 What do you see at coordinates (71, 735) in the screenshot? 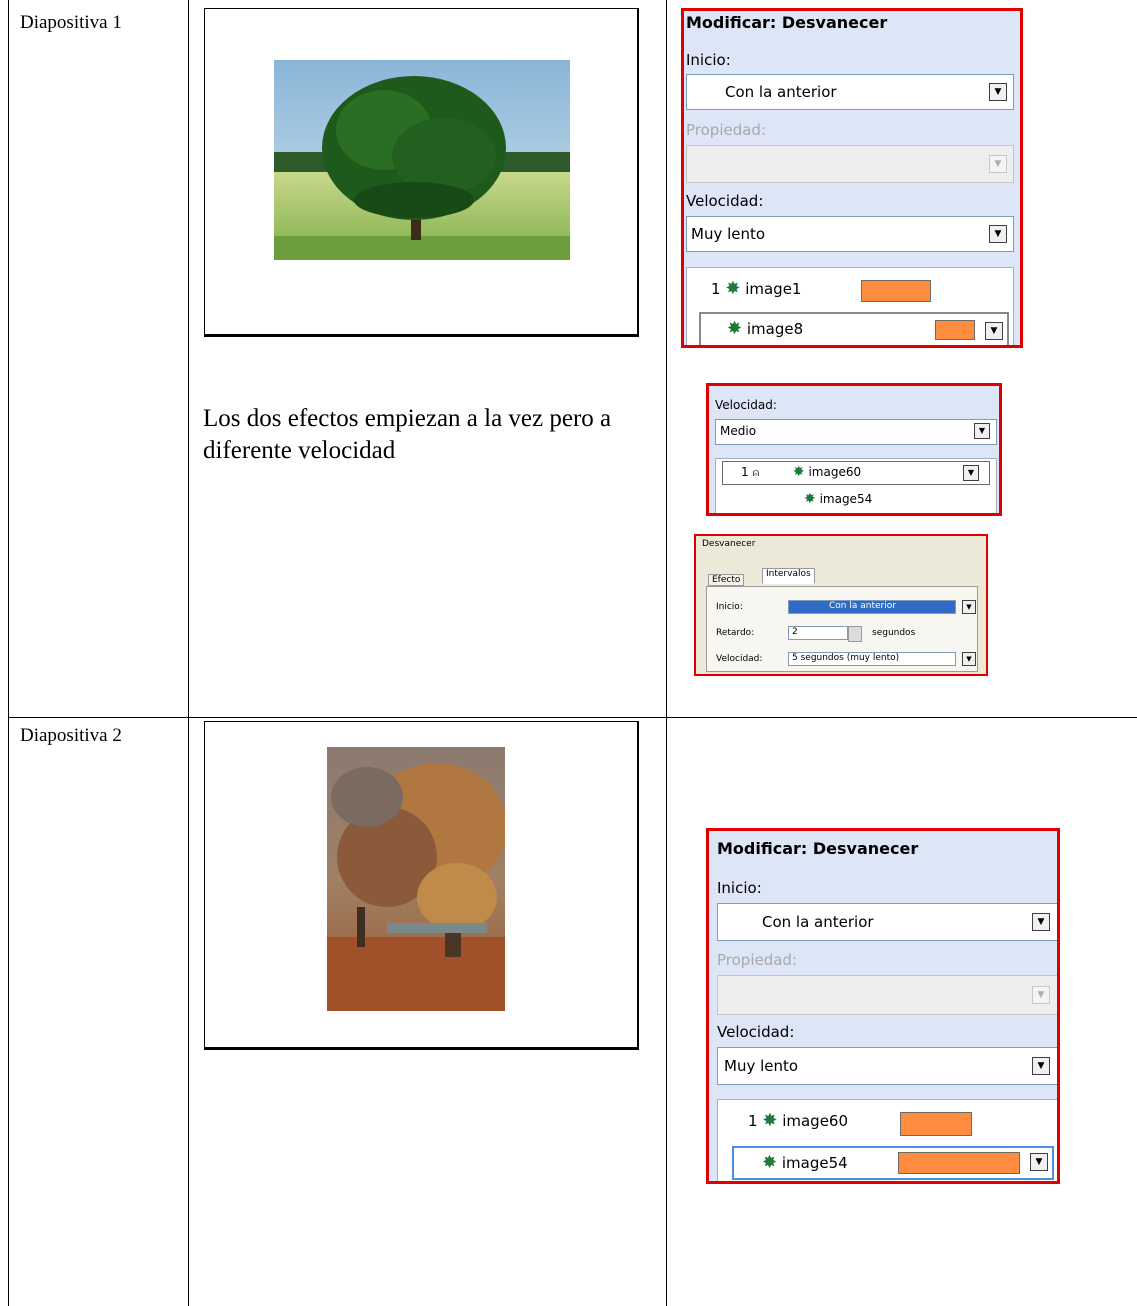
I see `row-label-2: Diapositiva 2` at bounding box center [71, 735].